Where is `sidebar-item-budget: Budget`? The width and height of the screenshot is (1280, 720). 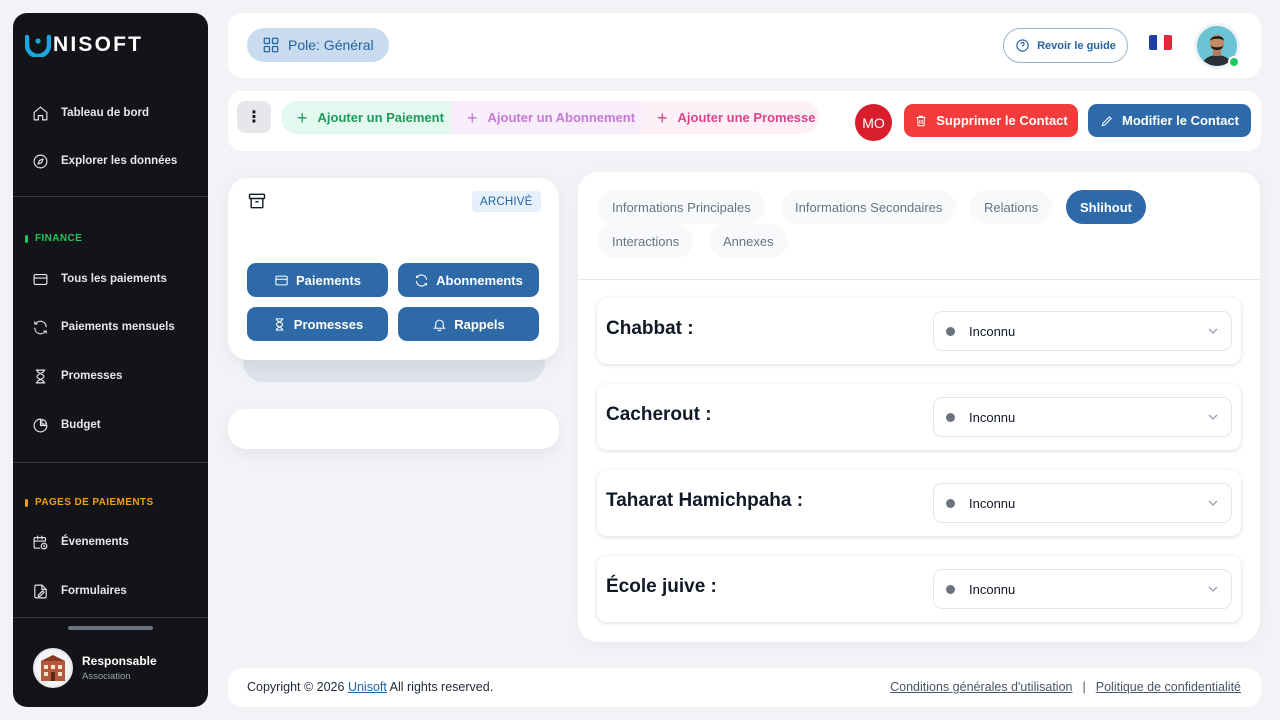 sidebar-item-budget: Budget is located at coordinates (66, 425).